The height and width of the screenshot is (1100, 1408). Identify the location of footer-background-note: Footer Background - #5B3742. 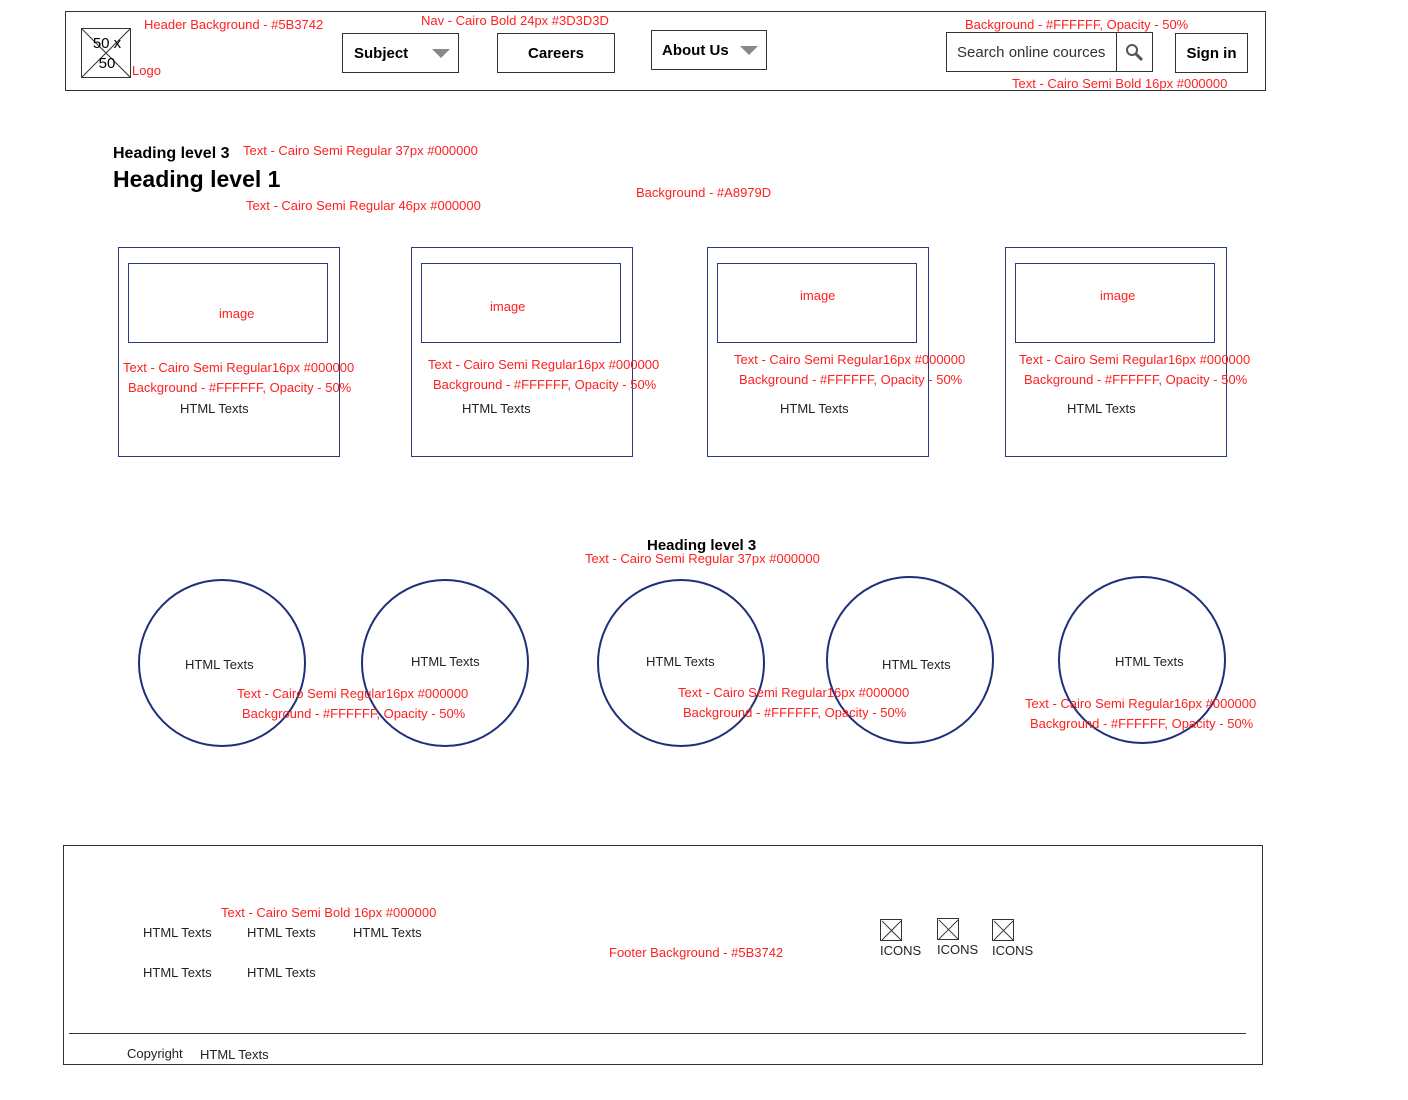
(696, 952).